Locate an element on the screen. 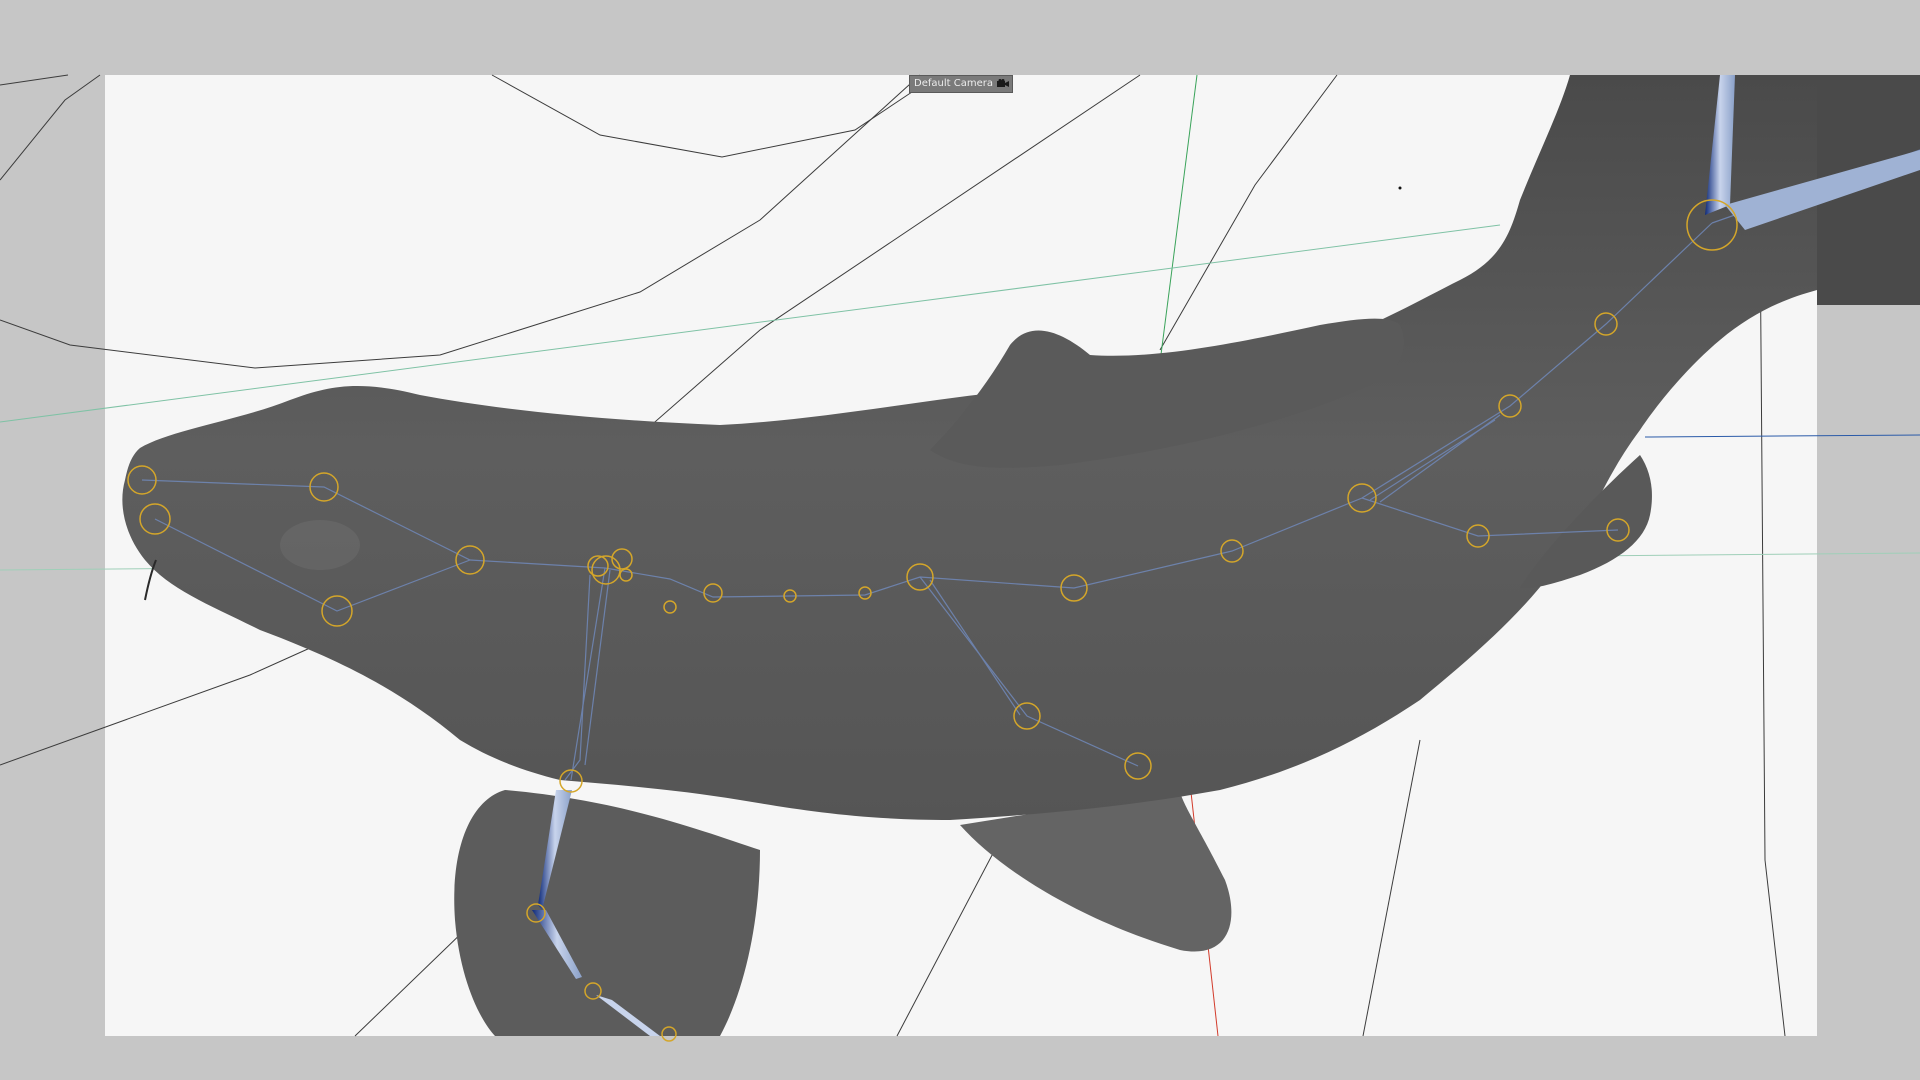 This screenshot has height=1080, width=1920. camera-selector: Default Camera is located at coordinates (961, 84).